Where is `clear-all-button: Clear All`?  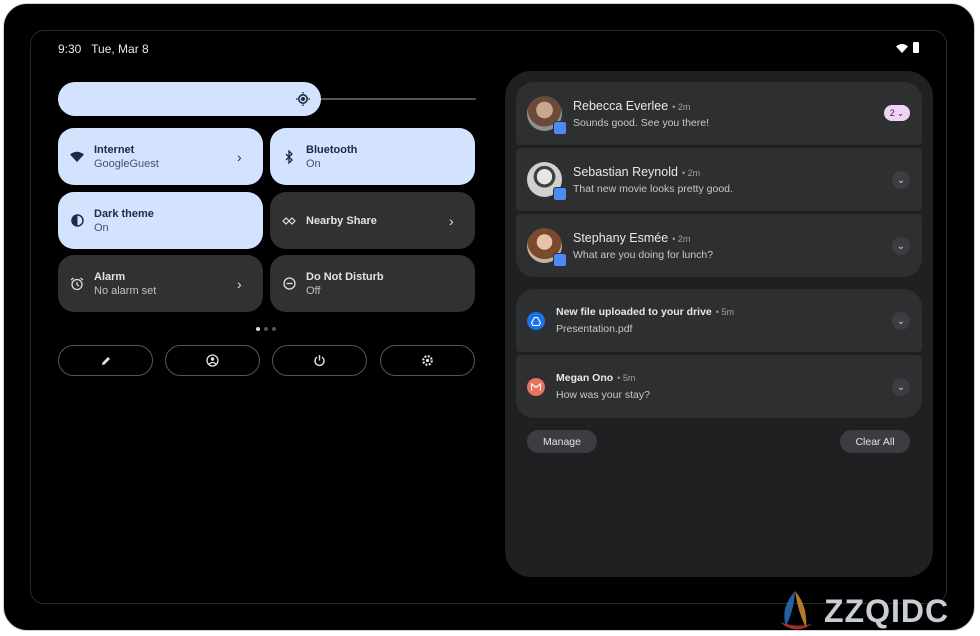 clear-all-button: Clear All is located at coordinates (875, 441).